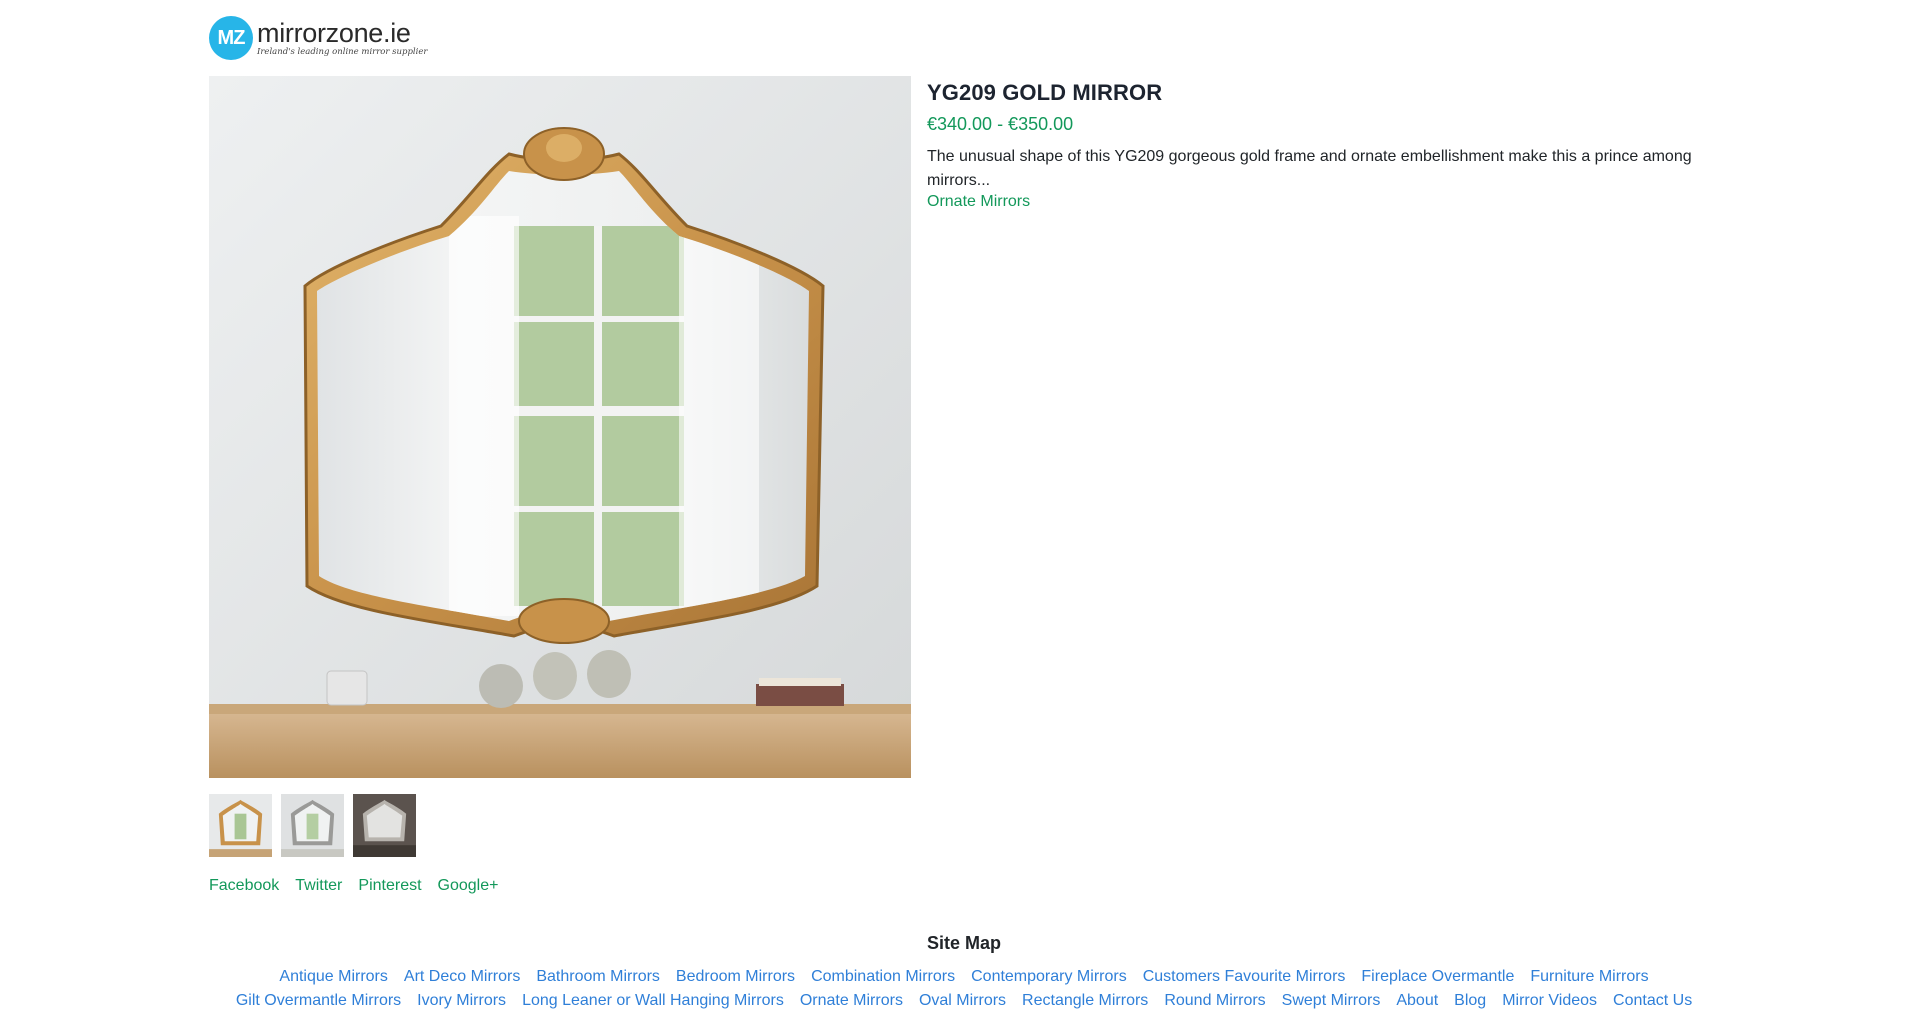 The width and height of the screenshot is (1920, 1026). I want to click on sitemap-link: Customers Favourite Mirrors, so click(1244, 977).